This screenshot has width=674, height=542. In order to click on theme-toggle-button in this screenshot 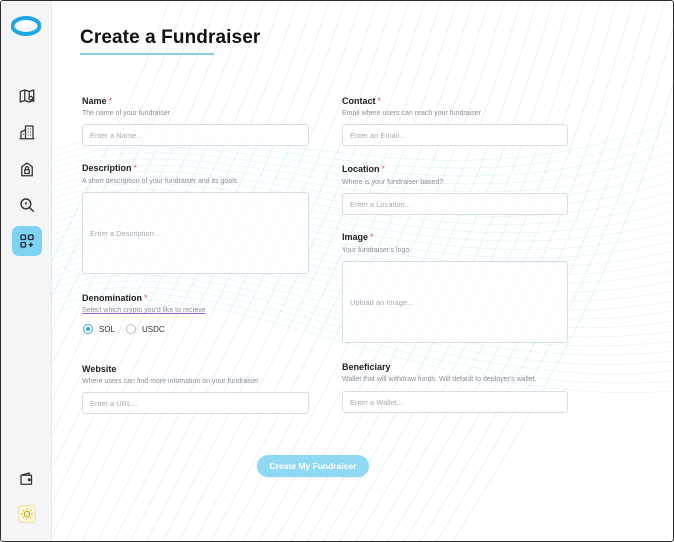, I will do `click(27, 514)`.